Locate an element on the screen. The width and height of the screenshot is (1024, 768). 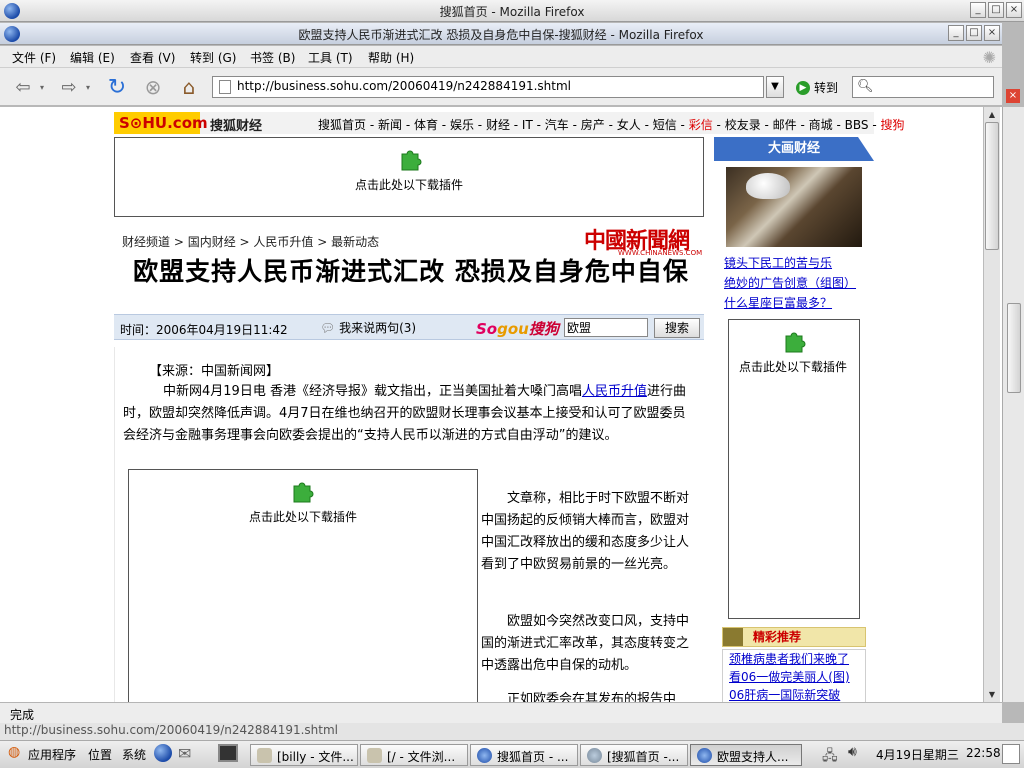
ubuntu-logo-icon: ◍ is located at coordinates (14, 752).